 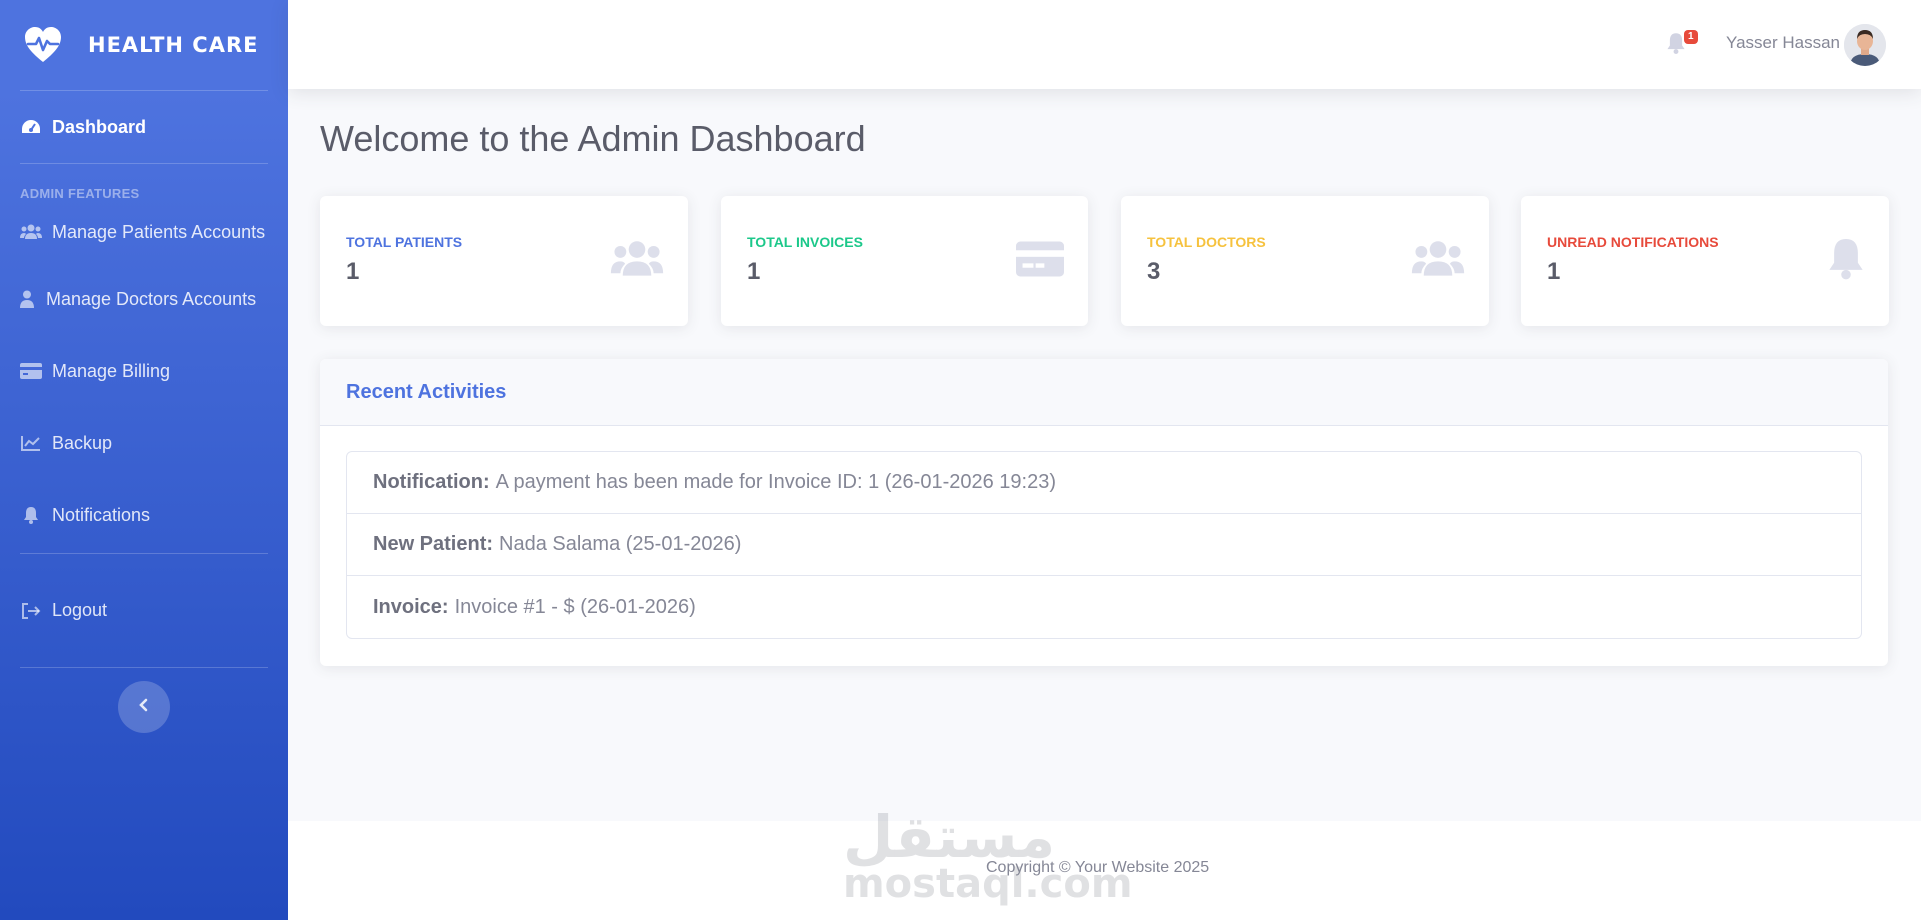 I want to click on sidebar-item-patients: Manage Patients Accounts, so click(x=144, y=232).